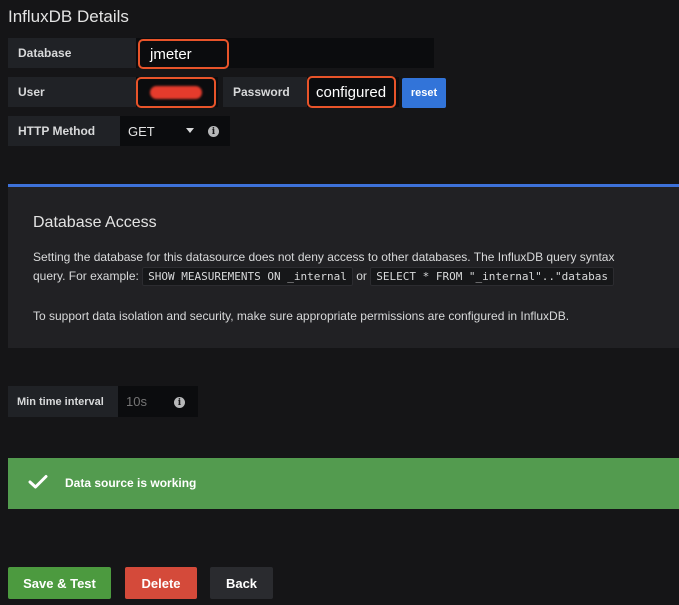 The height and width of the screenshot is (605, 679). I want to click on delete-button: Delete, so click(161, 583).